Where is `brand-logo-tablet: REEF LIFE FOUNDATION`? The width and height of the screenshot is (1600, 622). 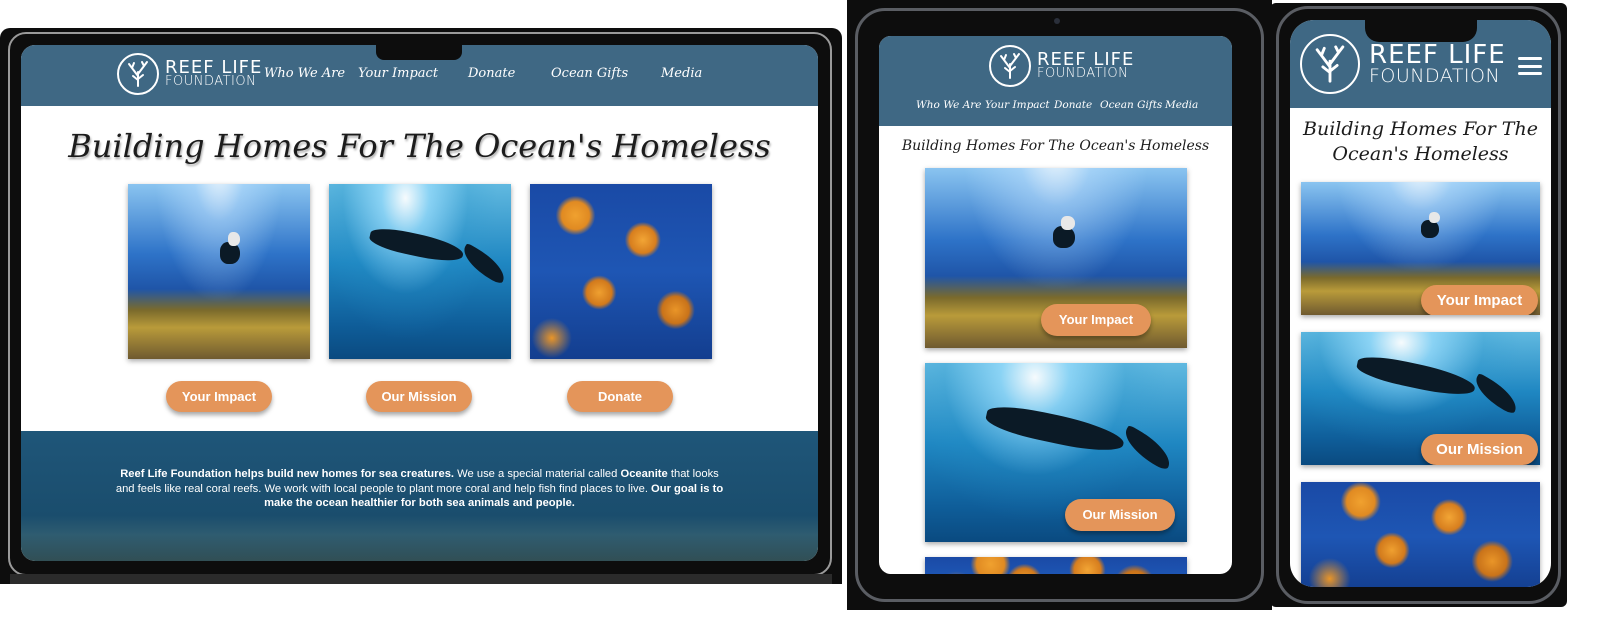 brand-logo-tablet: REEF LIFE FOUNDATION is located at coordinates (1061, 66).